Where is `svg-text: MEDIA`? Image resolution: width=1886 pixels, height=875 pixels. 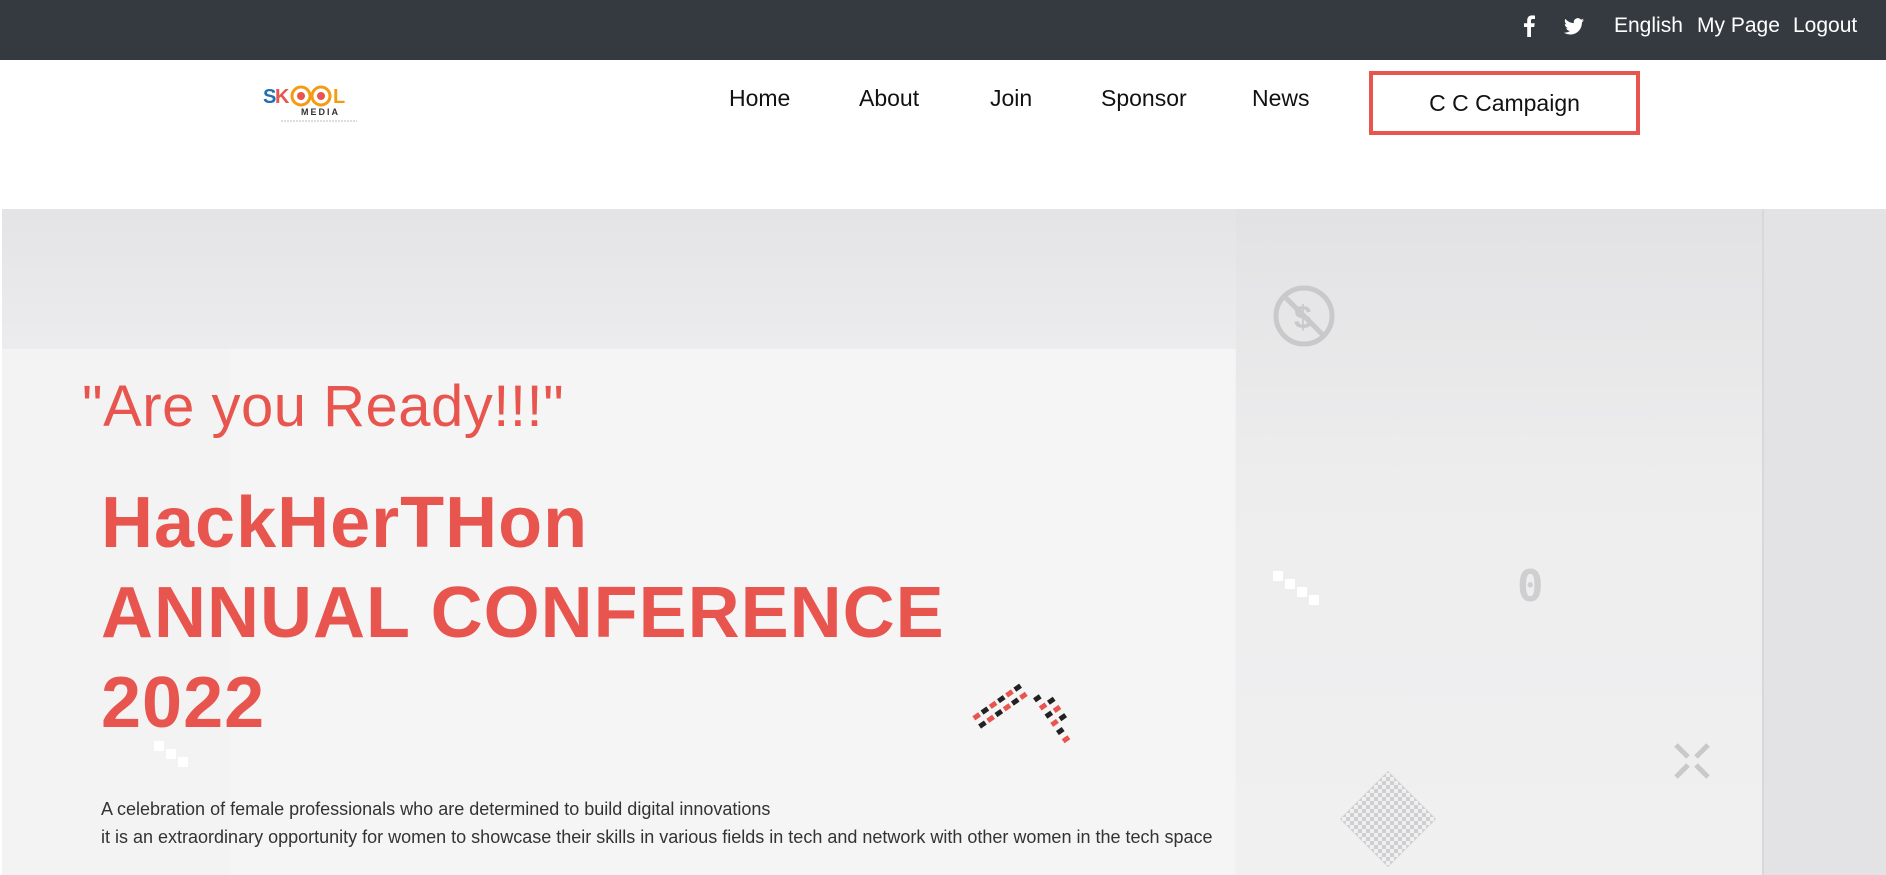 svg-text: MEDIA is located at coordinates (320, 112).